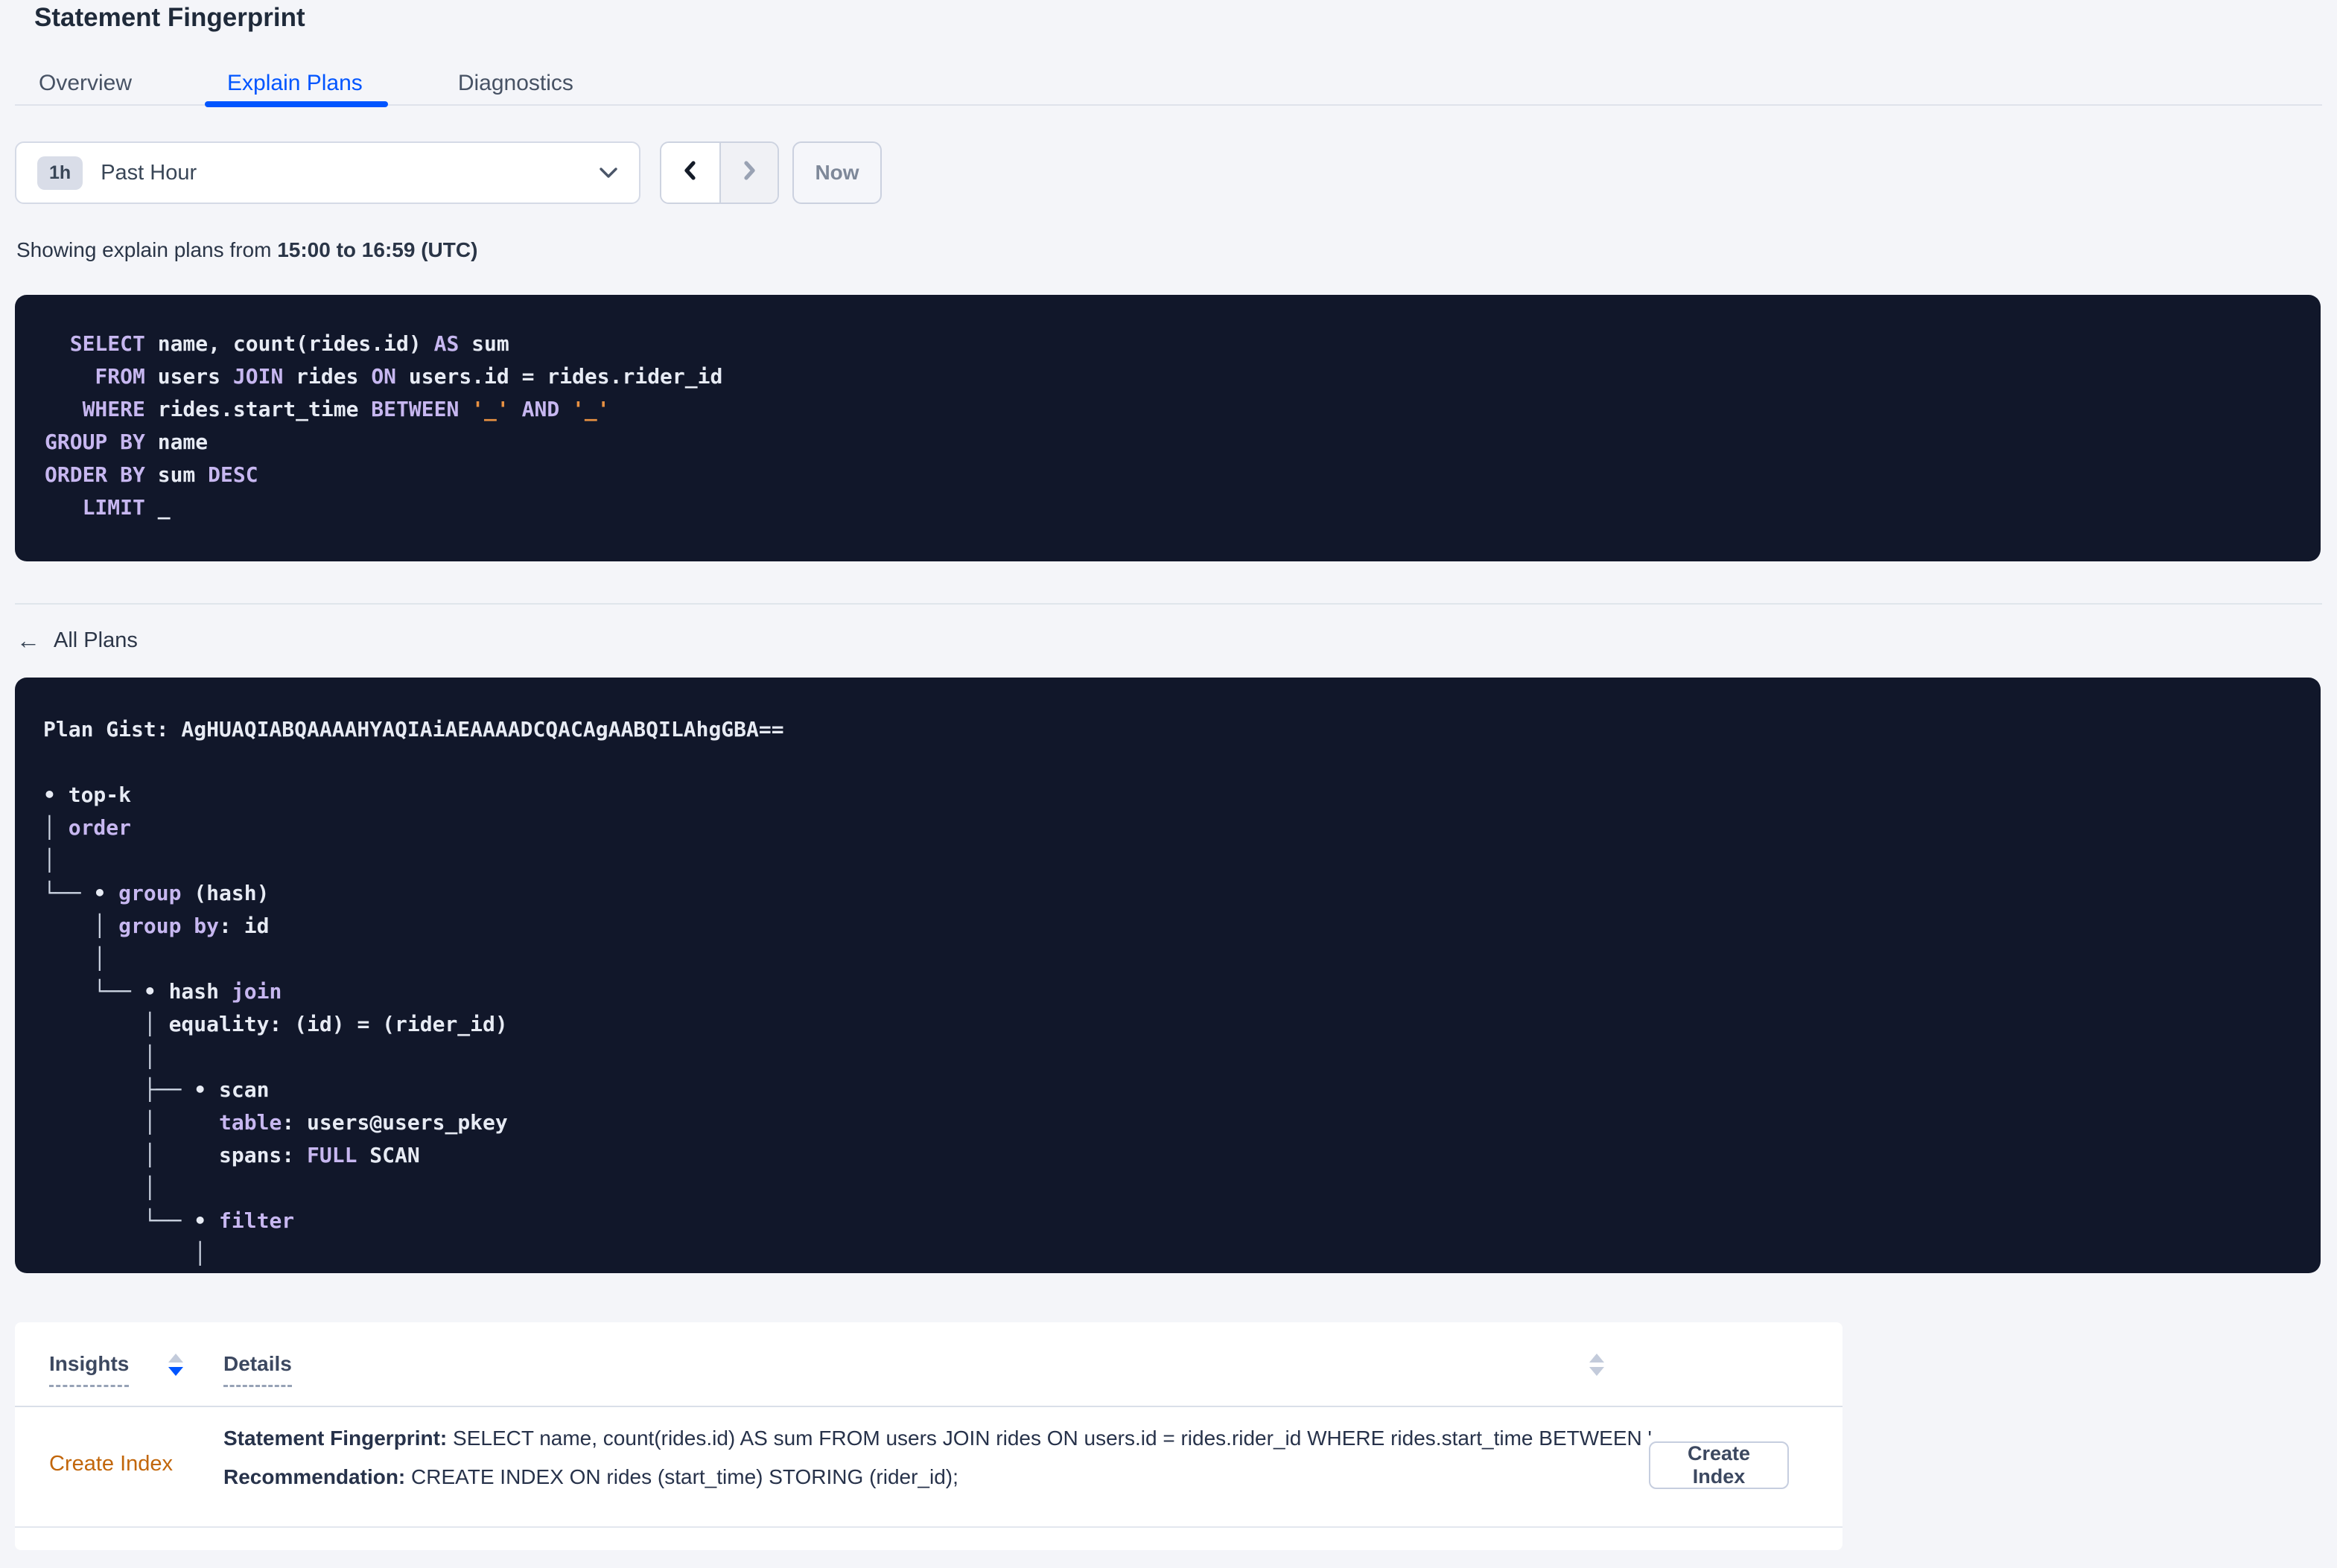 This screenshot has height=1568, width=2337. I want to click on time-picker-row: 1h Past Hour Now, so click(449, 172).